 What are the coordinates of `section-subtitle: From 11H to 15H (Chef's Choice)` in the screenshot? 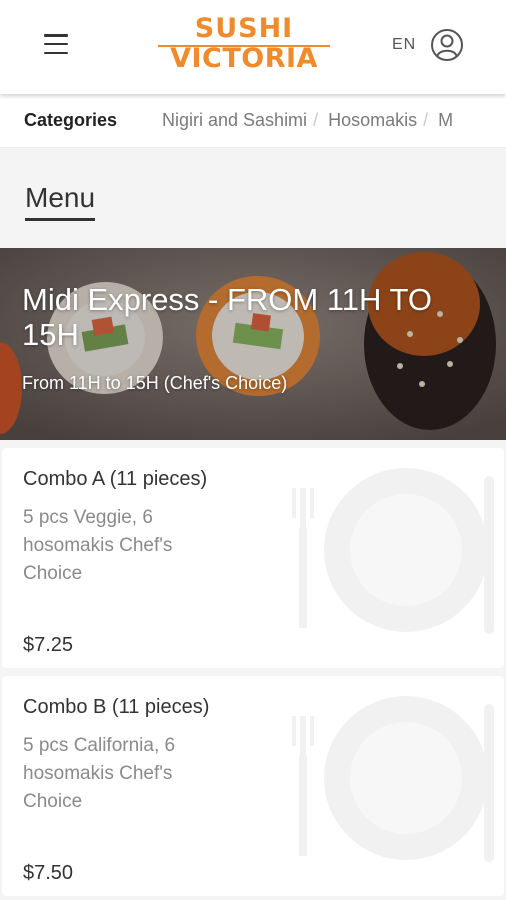 It's located at (155, 383).